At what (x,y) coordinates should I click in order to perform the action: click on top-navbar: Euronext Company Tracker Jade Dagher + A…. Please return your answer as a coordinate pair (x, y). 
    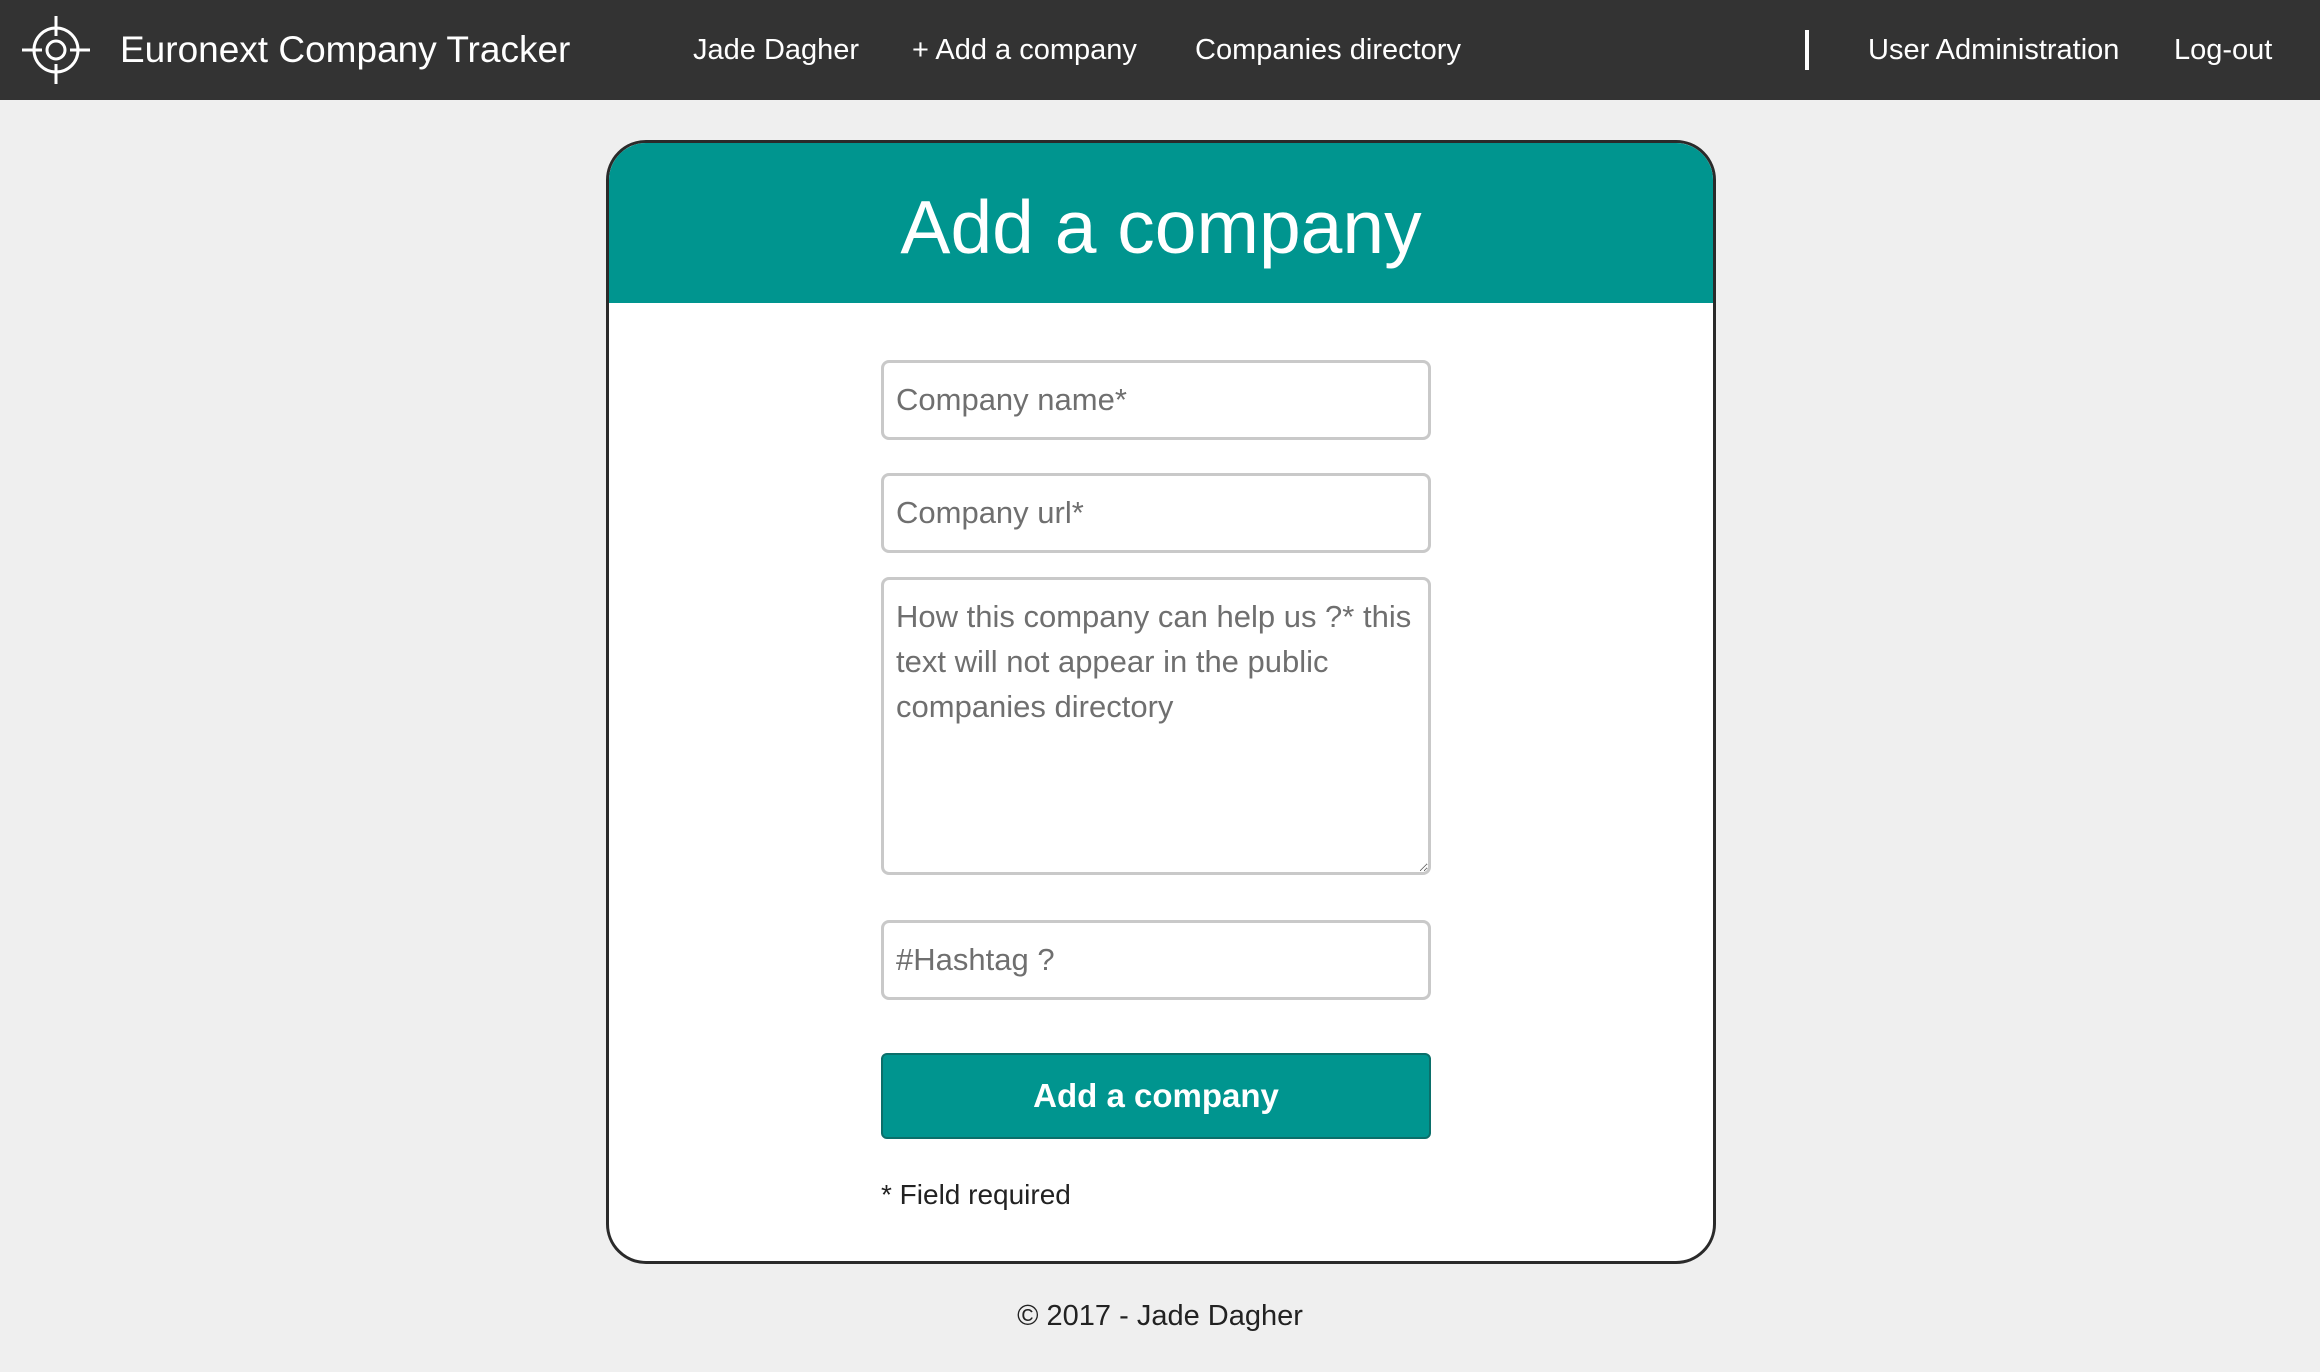
    Looking at the image, I should click on (1160, 50).